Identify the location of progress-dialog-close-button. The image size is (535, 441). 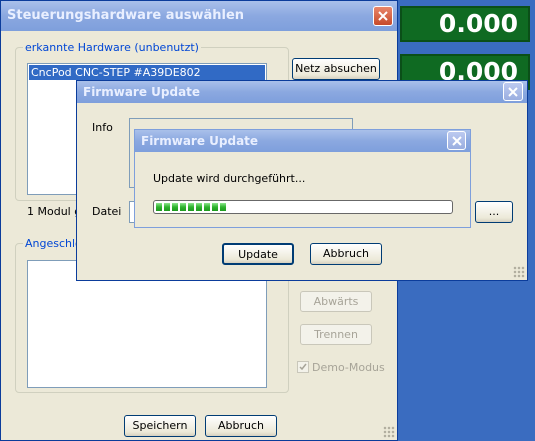
(456, 140).